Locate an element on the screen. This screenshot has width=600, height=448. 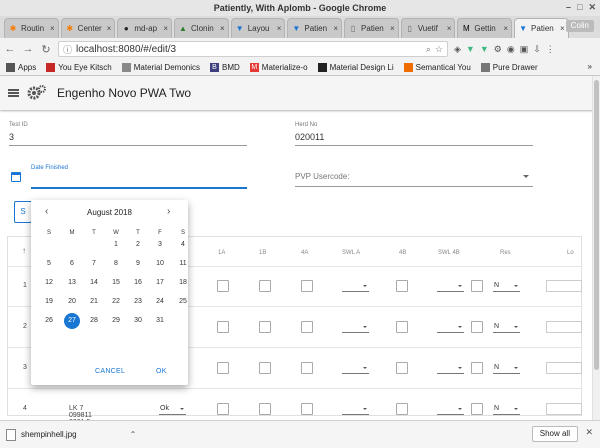
back-icon: ← is located at coordinates (10, 49).